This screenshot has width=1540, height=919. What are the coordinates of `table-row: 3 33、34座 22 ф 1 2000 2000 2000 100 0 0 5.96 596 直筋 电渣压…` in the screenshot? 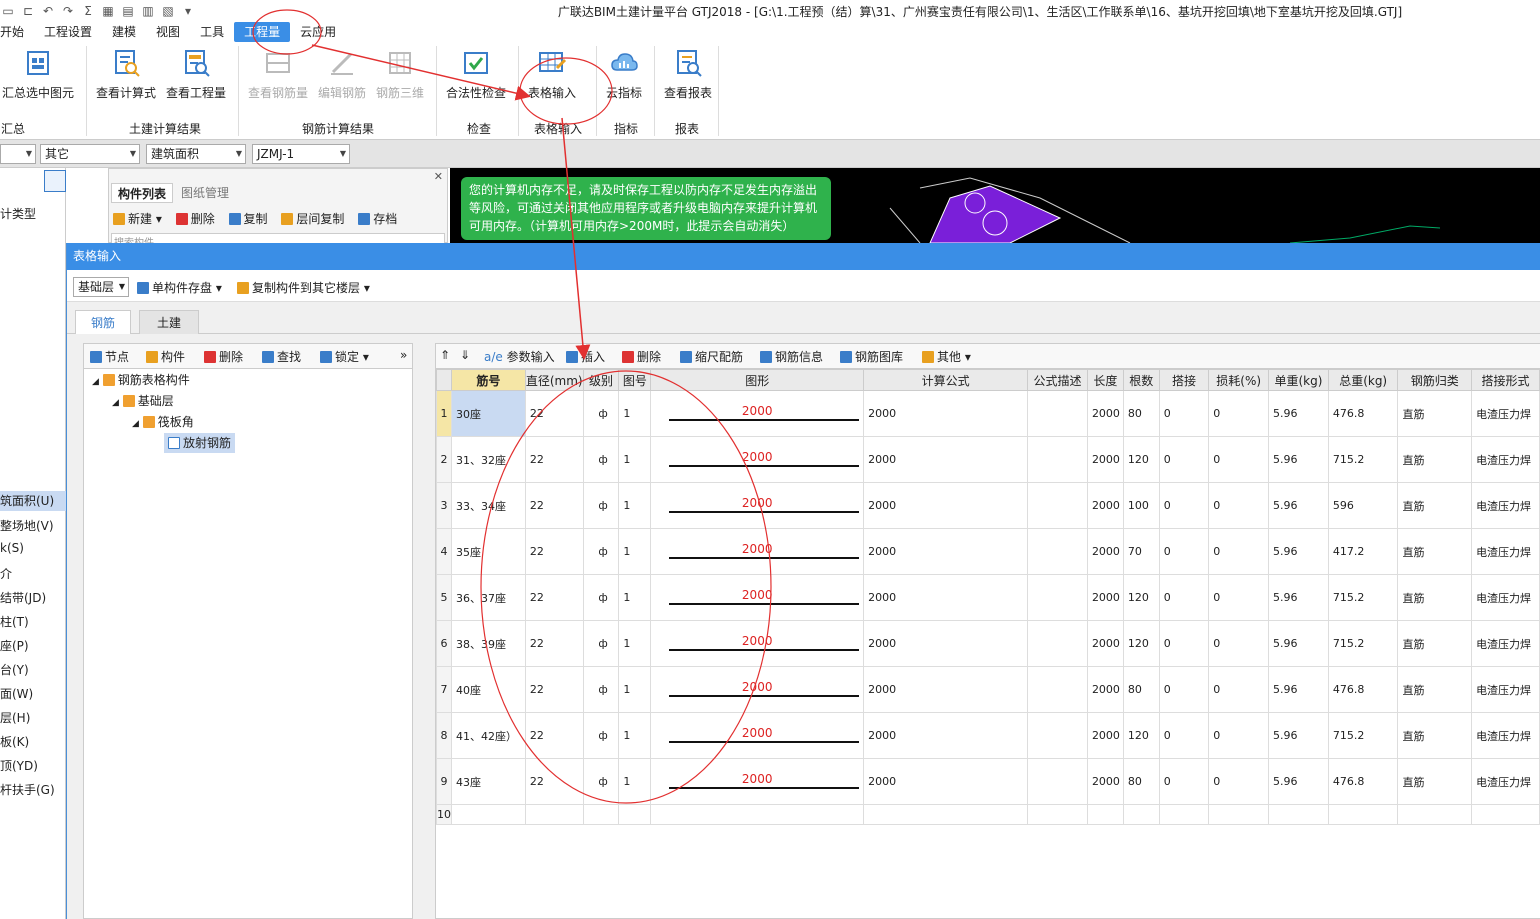 It's located at (988, 505).